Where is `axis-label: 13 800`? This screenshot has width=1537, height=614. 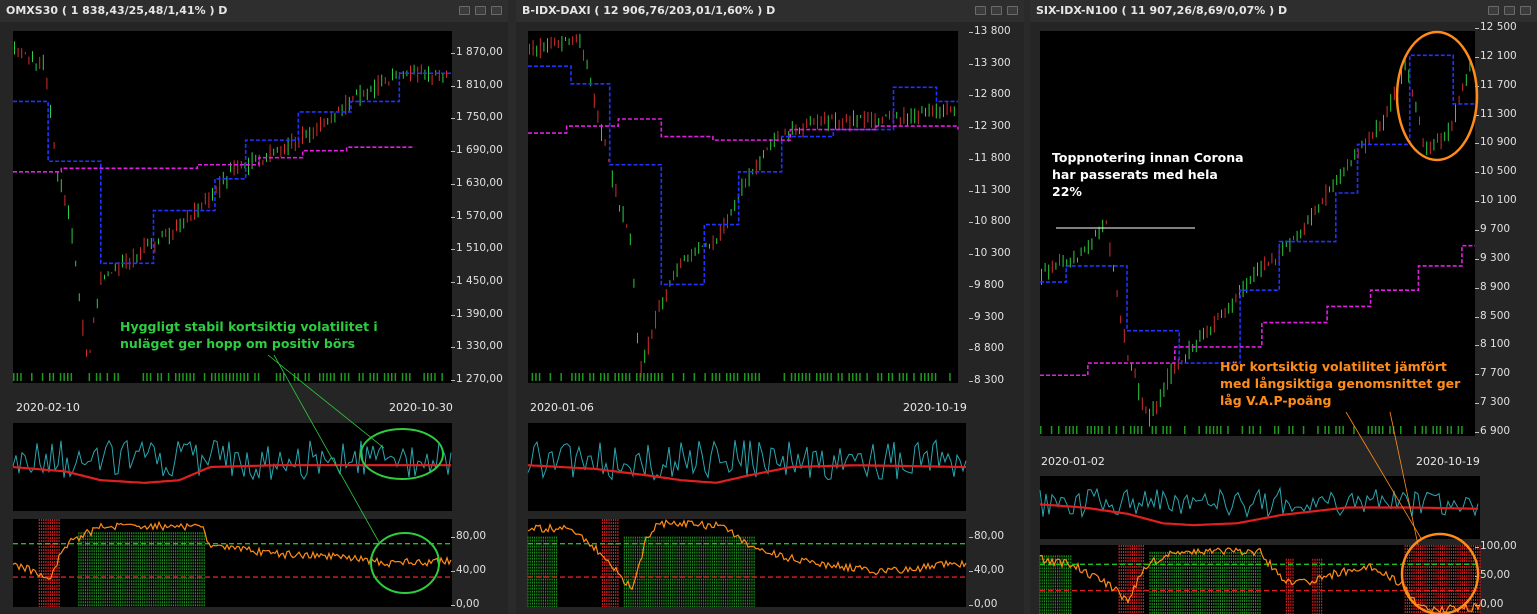 axis-label: 13 800 is located at coordinates (992, 31).